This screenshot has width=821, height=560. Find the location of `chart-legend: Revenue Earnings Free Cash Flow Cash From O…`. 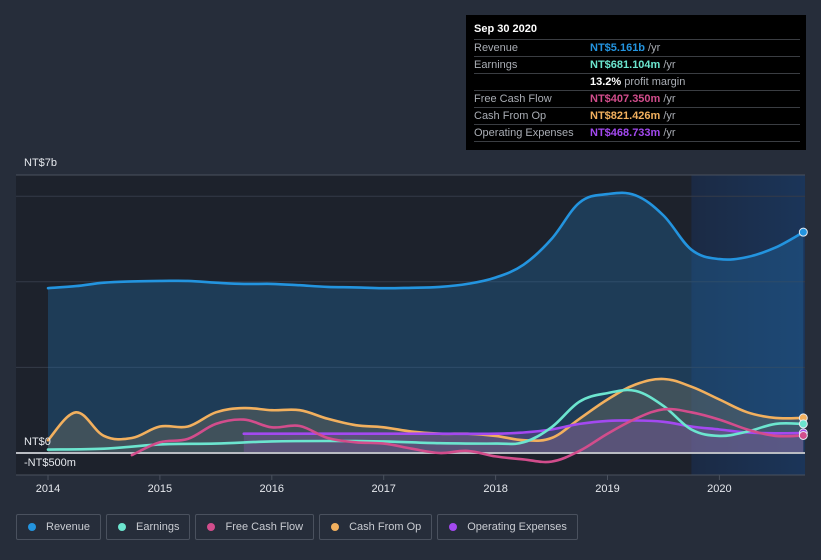

chart-legend: Revenue Earnings Free Cash Flow Cash From O… is located at coordinates (297, 527).